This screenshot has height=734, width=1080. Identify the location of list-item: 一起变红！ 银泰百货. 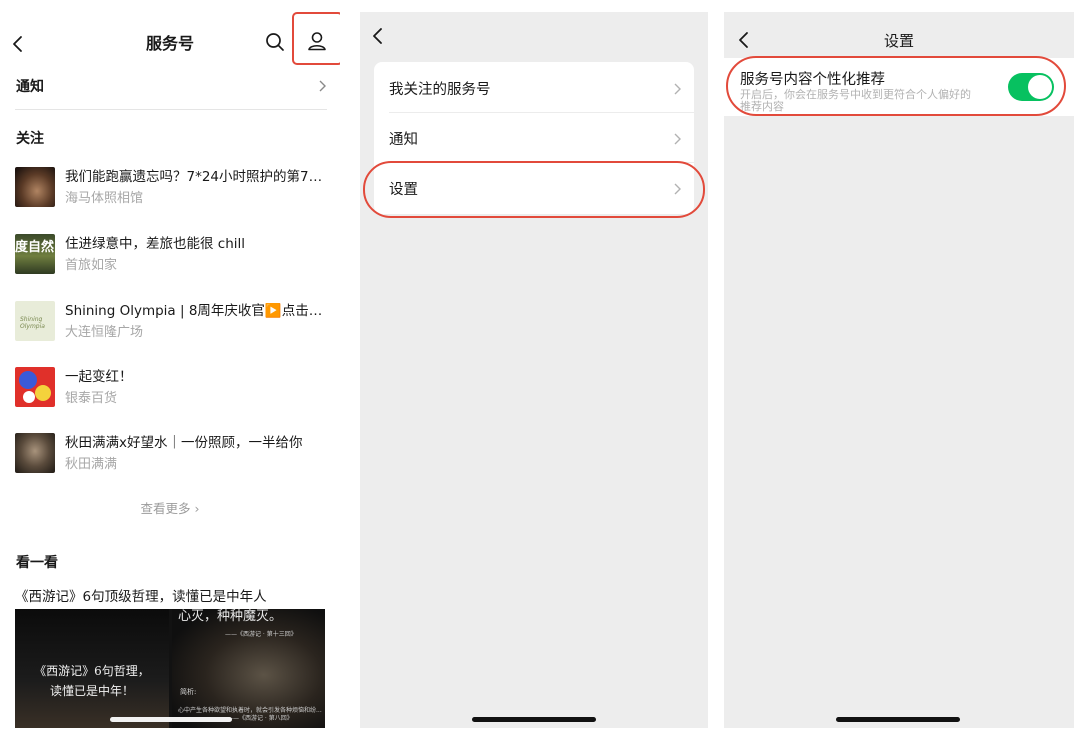
(171, 387).